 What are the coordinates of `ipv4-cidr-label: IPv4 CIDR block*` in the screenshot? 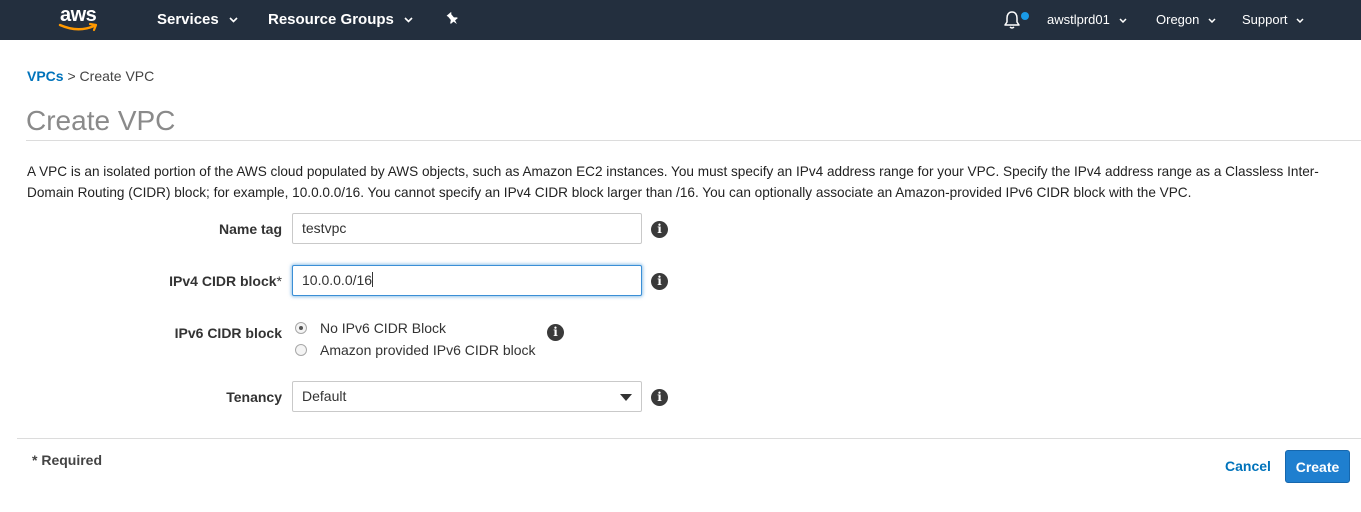 It's located at (157, 281).